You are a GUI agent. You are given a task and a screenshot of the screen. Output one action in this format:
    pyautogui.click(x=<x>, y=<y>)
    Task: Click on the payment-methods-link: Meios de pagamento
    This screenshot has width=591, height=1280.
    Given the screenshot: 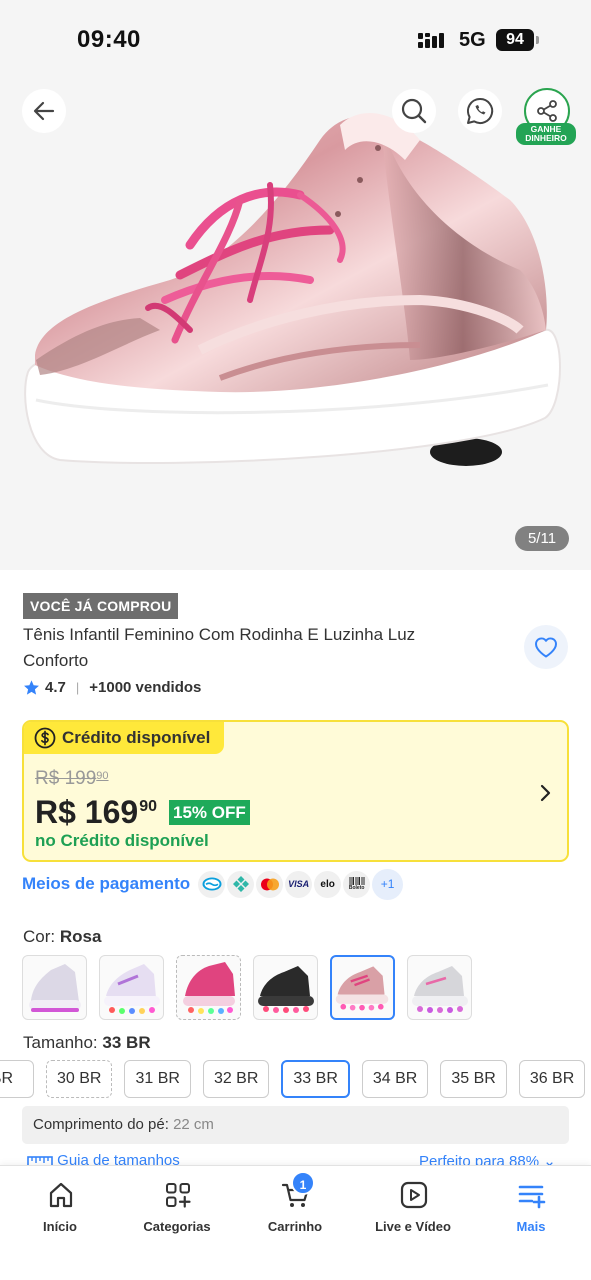 What is the action you would take?
    pyautogui.click(x=106, y=884)
    